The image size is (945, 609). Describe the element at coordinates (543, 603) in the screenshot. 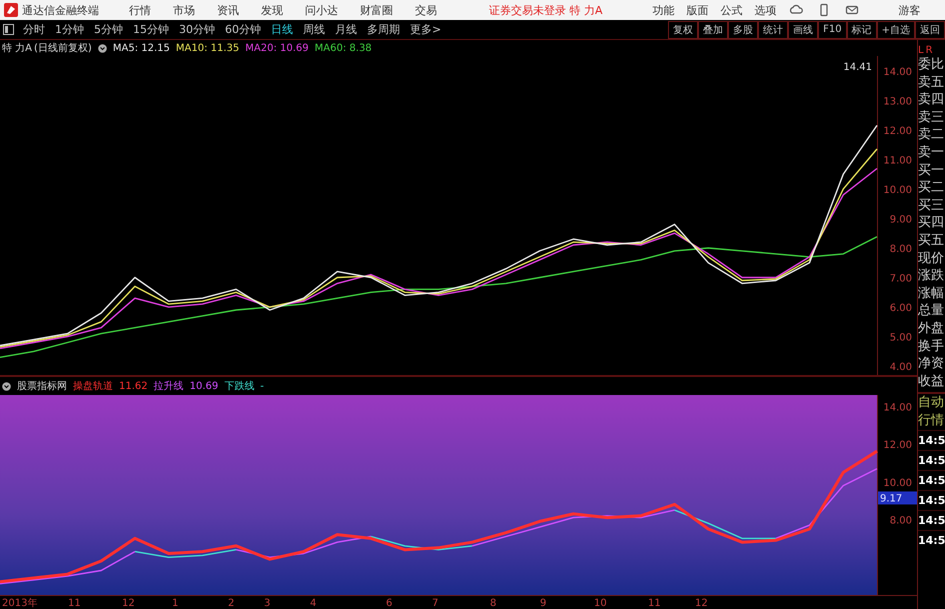

I see `date-axis-label: 9` at that location.